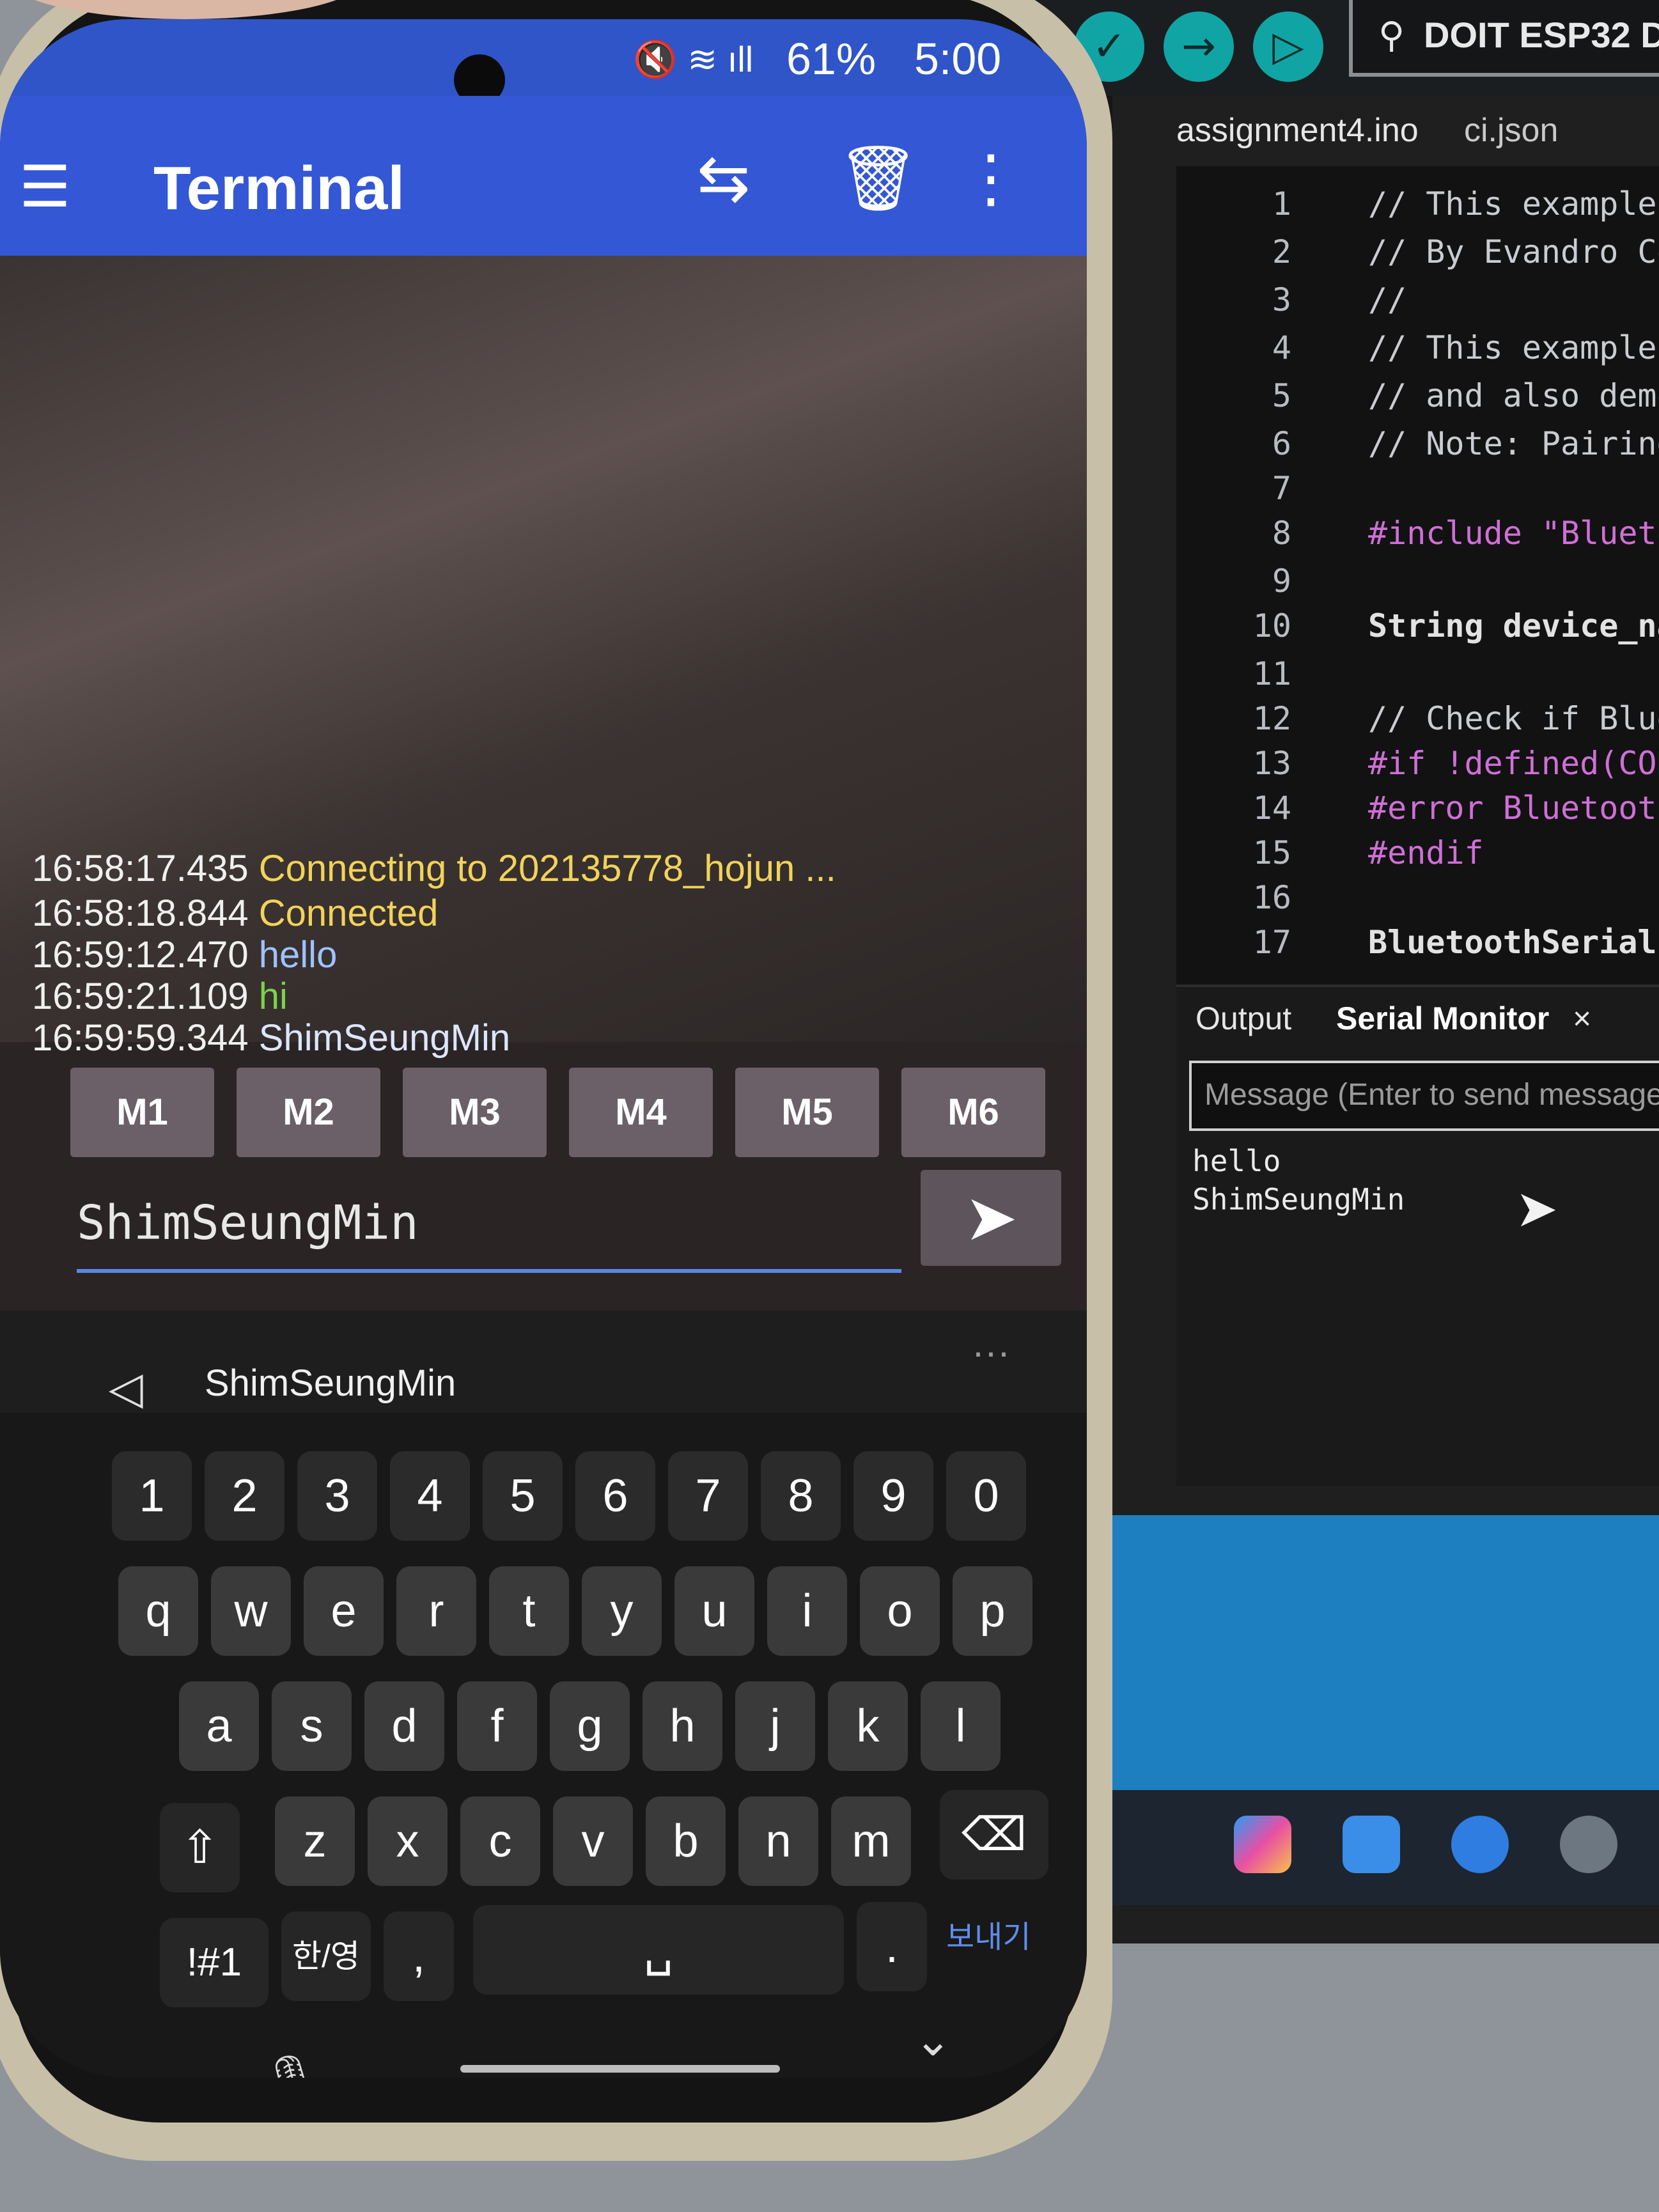  Describe the element at coordinates (1341, 48) in the screenshot. I see `ide-toolbar: ✓ → ▷ ⚲ DOIT ESP32 D` at that location.